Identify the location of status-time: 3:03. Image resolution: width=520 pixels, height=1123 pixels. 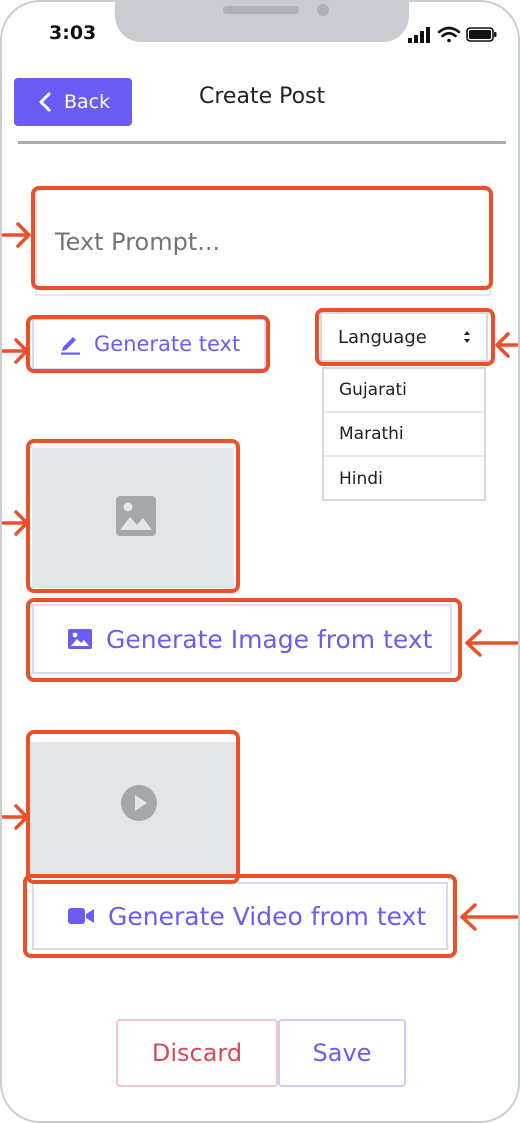
(73, 33).